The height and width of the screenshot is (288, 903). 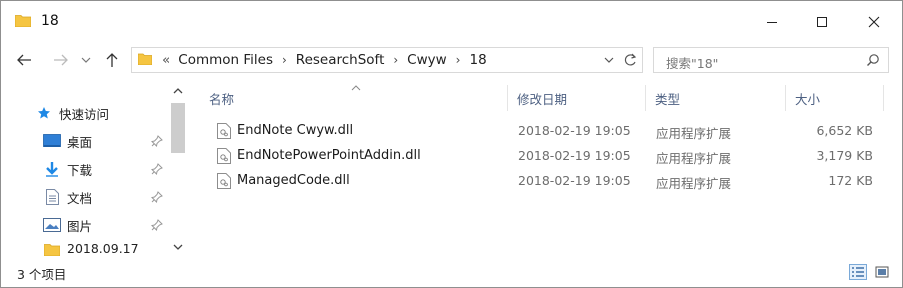 I want to click on details-view-button, so click(x=858, y=272).